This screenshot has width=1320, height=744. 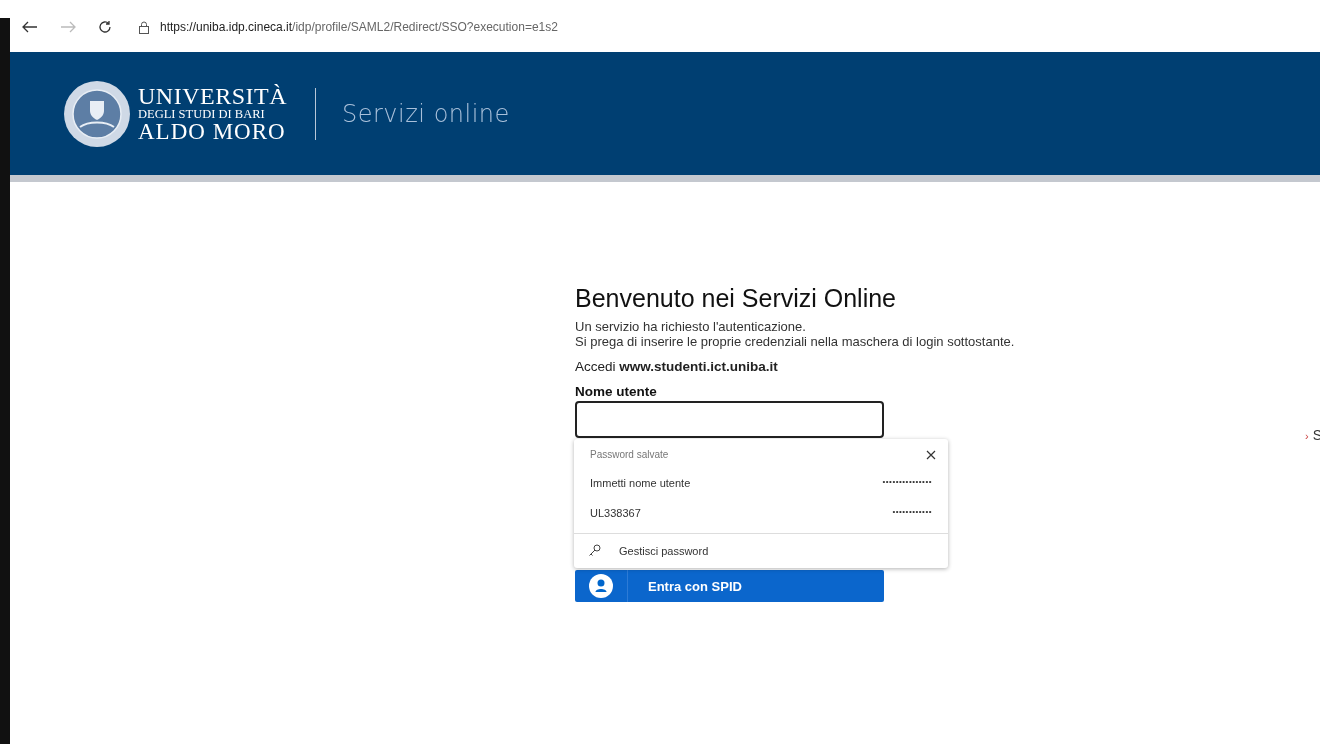 What do you see at coordinates (629, 454) in the screenshot?
I see `dropdown-title: Password salvate` at bounding box center [629, 454].